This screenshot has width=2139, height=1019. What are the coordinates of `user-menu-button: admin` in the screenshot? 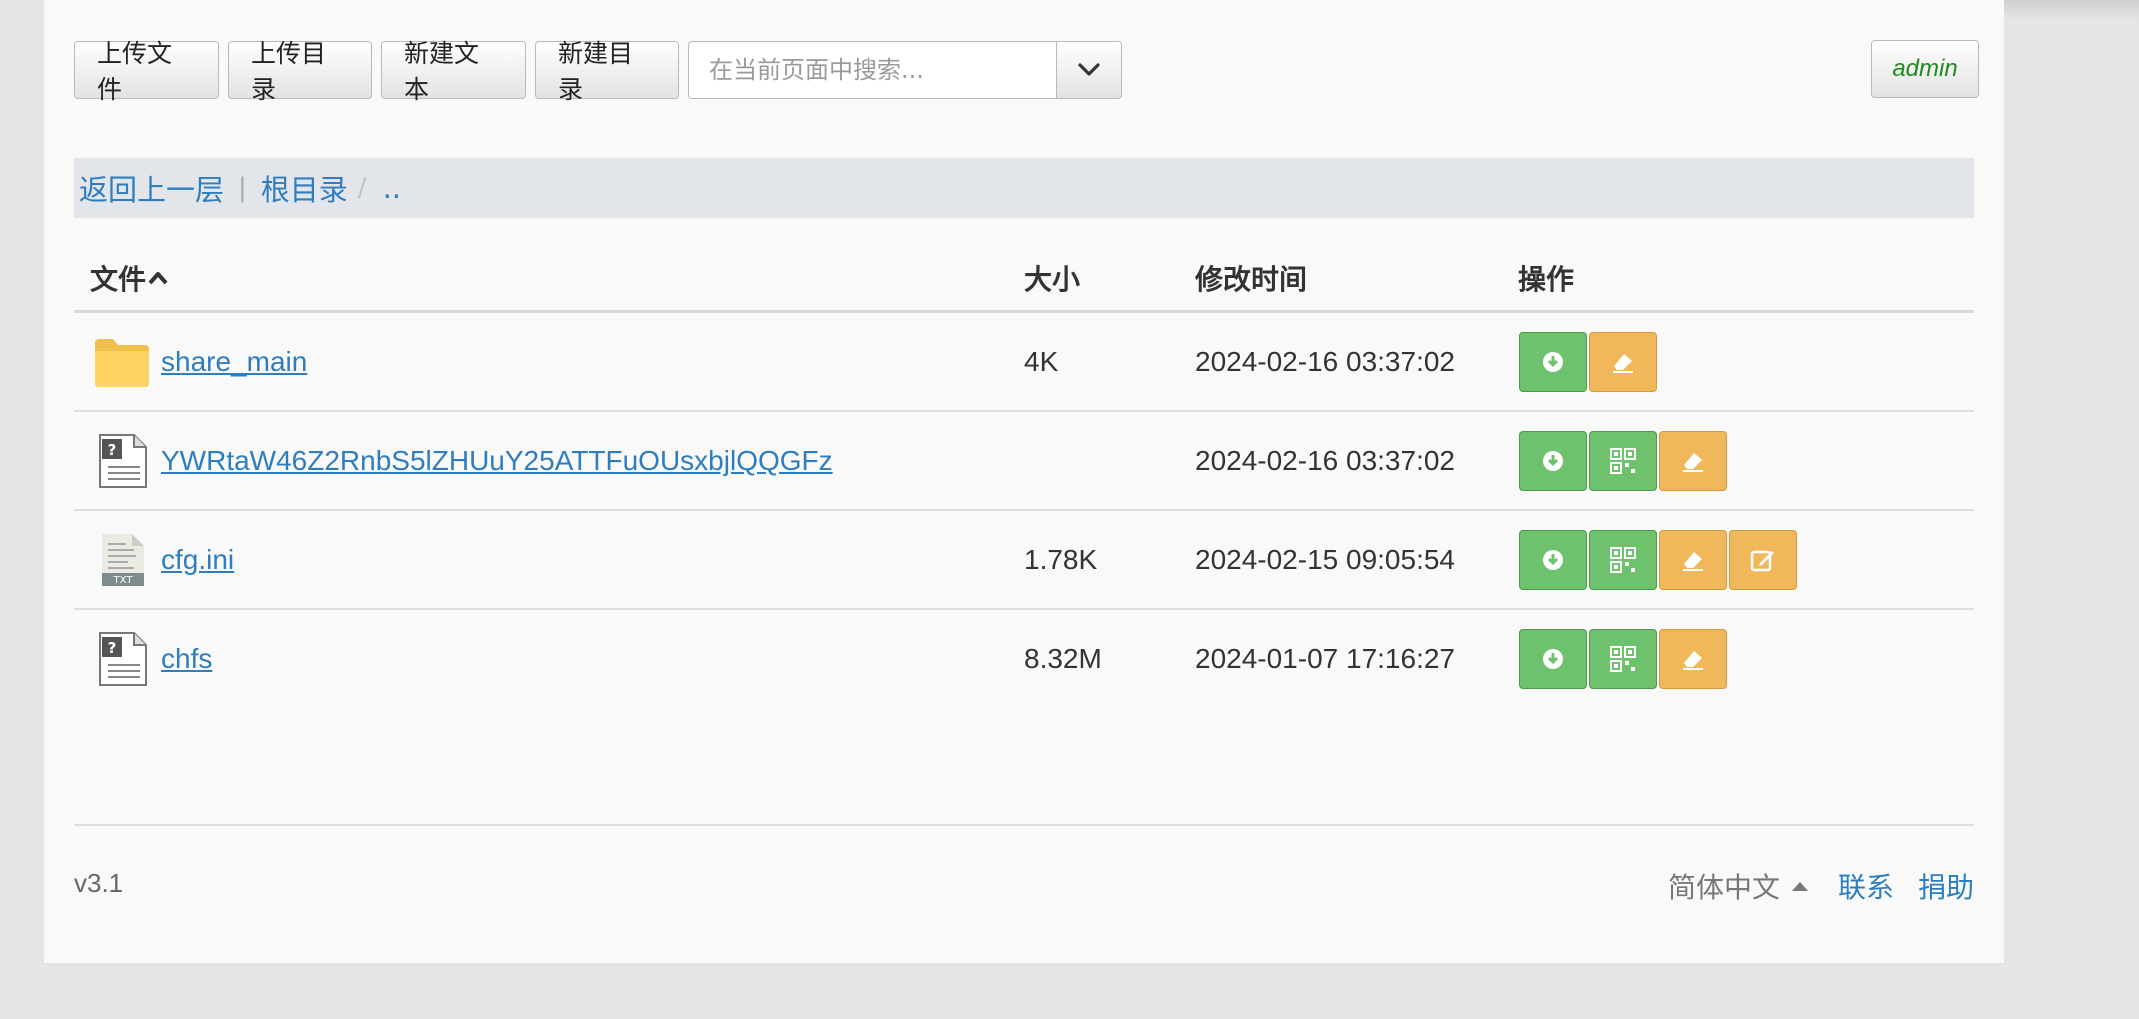 It's located at (1925, 69).